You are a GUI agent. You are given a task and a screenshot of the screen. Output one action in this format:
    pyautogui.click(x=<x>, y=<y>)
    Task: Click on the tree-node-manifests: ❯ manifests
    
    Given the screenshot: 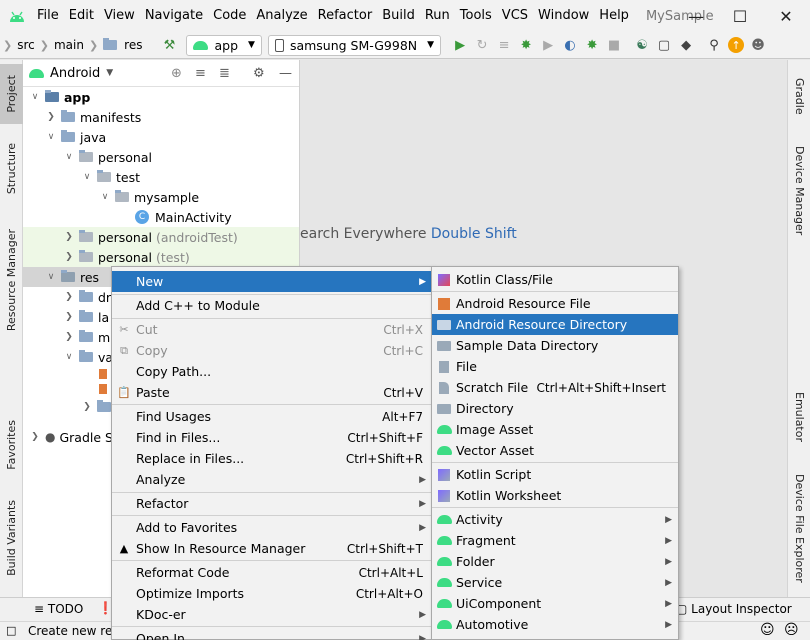 What is the action you would take?
    pyautogui.click(x=161, y=117)
    